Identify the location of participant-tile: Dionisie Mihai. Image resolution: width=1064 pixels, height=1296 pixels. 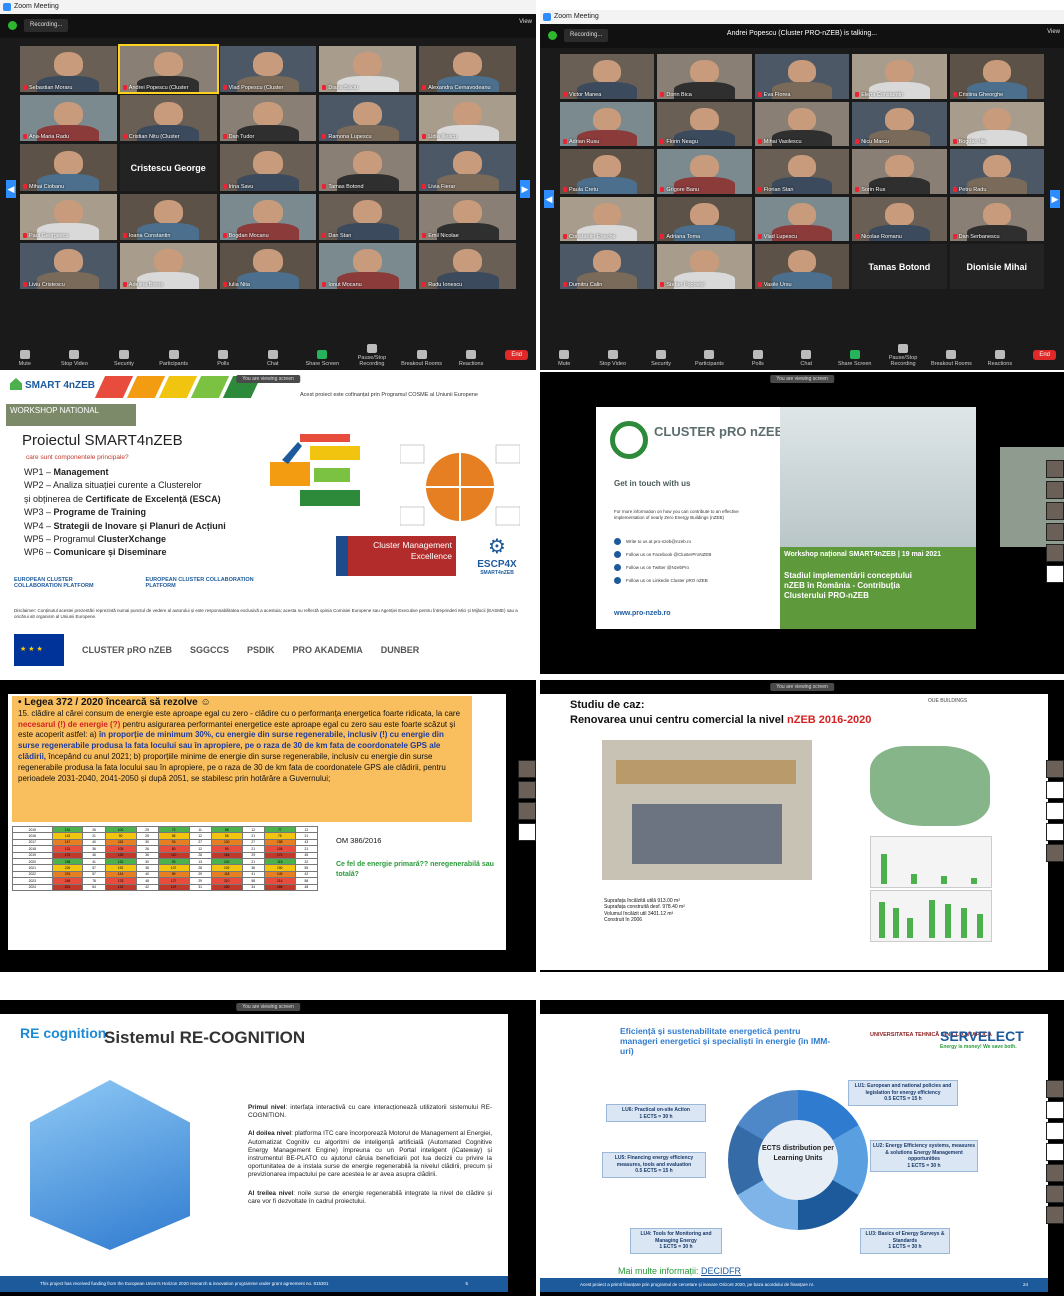
(996, 266).